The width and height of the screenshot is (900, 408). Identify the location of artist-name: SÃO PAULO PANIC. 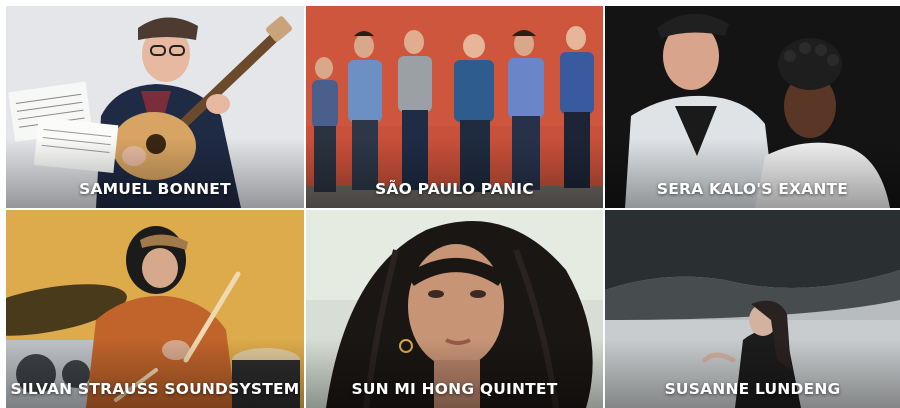
(454, 189).